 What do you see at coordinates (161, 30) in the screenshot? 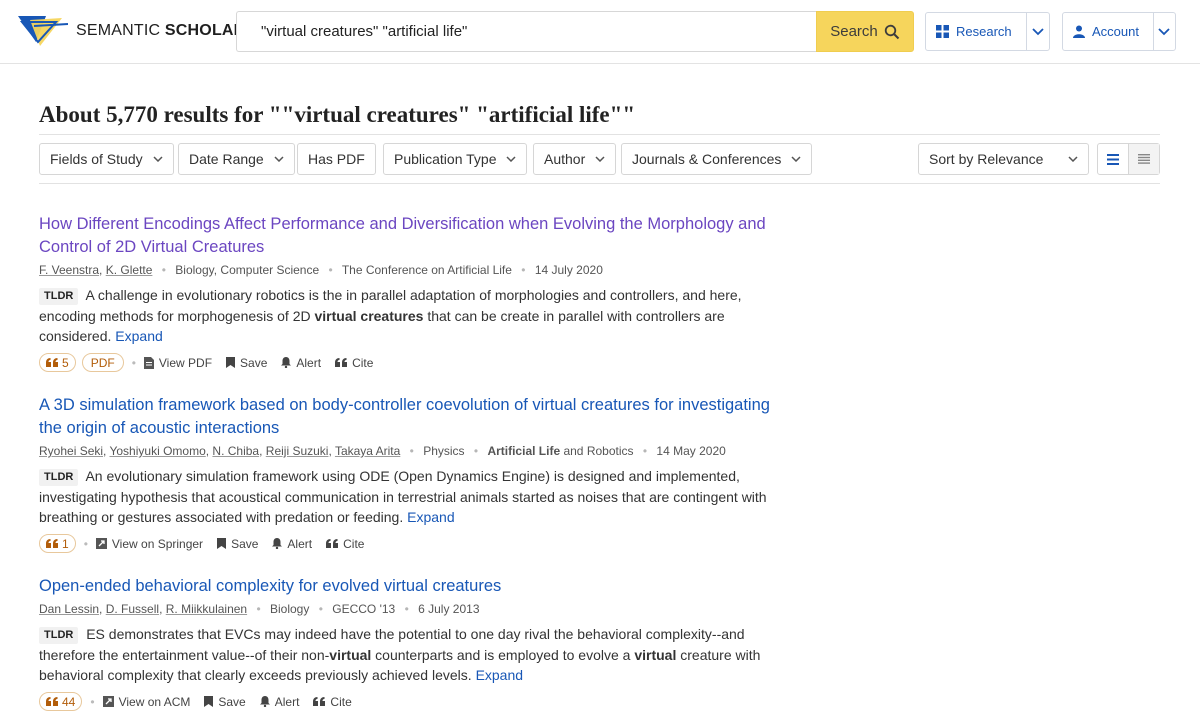
I see `brand-name: SEMANTIC SCHOLAR` at bounding box center [161, 30].